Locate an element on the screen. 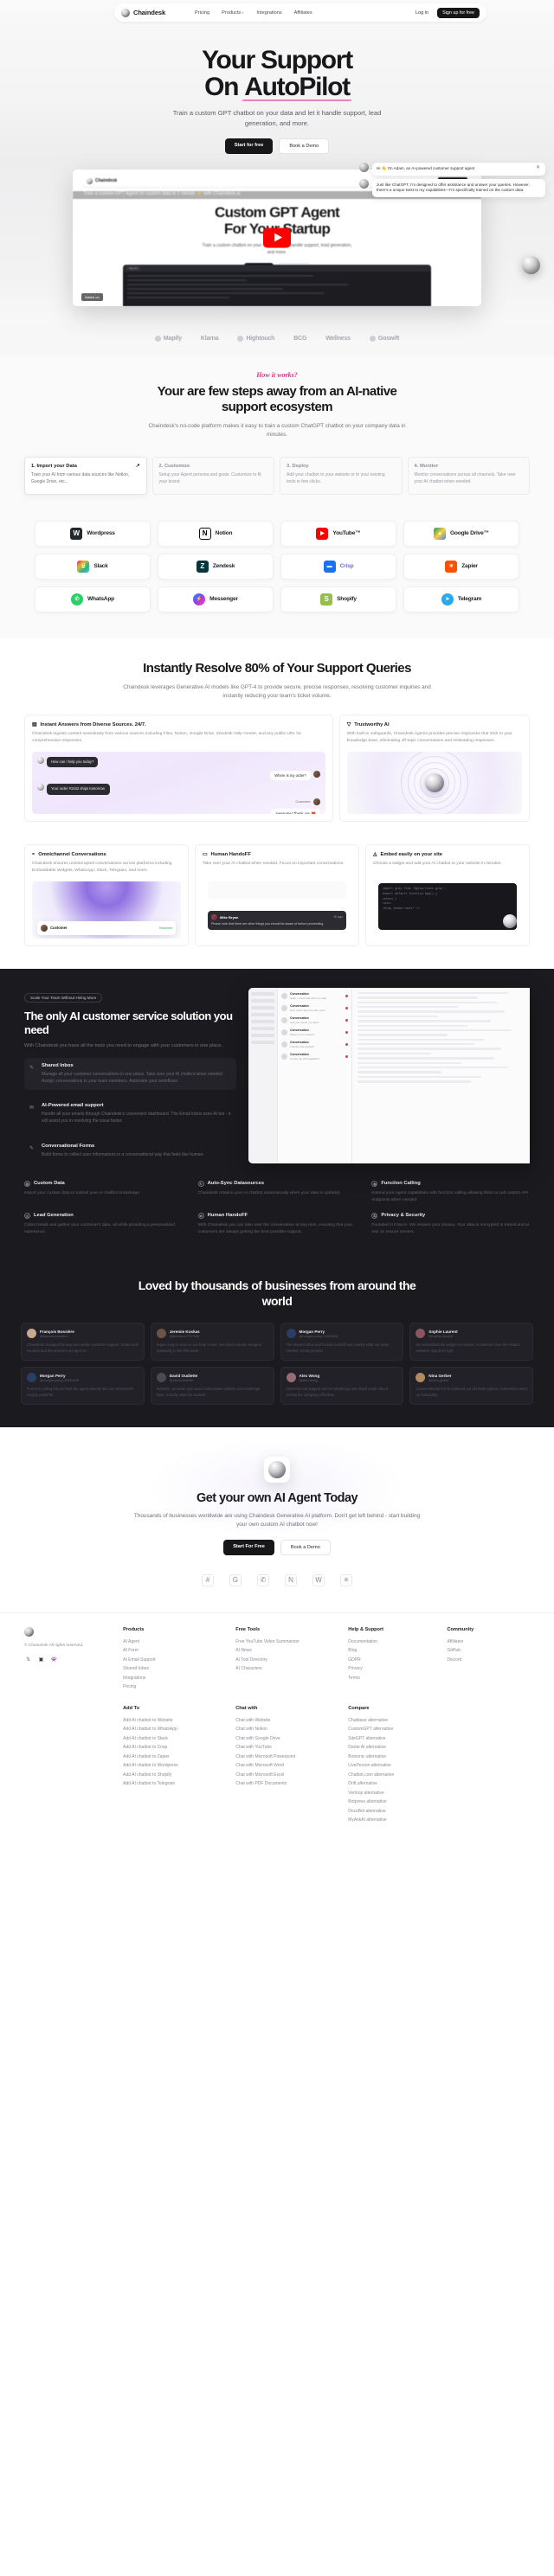  integration-zendesk: Z Zendesk is located at coordinates (216, 566).